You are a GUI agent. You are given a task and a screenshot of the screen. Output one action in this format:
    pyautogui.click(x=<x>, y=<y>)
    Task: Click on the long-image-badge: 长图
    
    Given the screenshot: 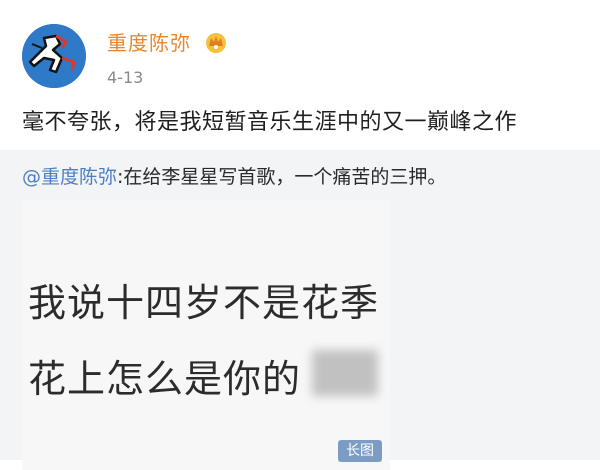 What is the action you would take?
    pyautogui.click(x=360, y=451)
    